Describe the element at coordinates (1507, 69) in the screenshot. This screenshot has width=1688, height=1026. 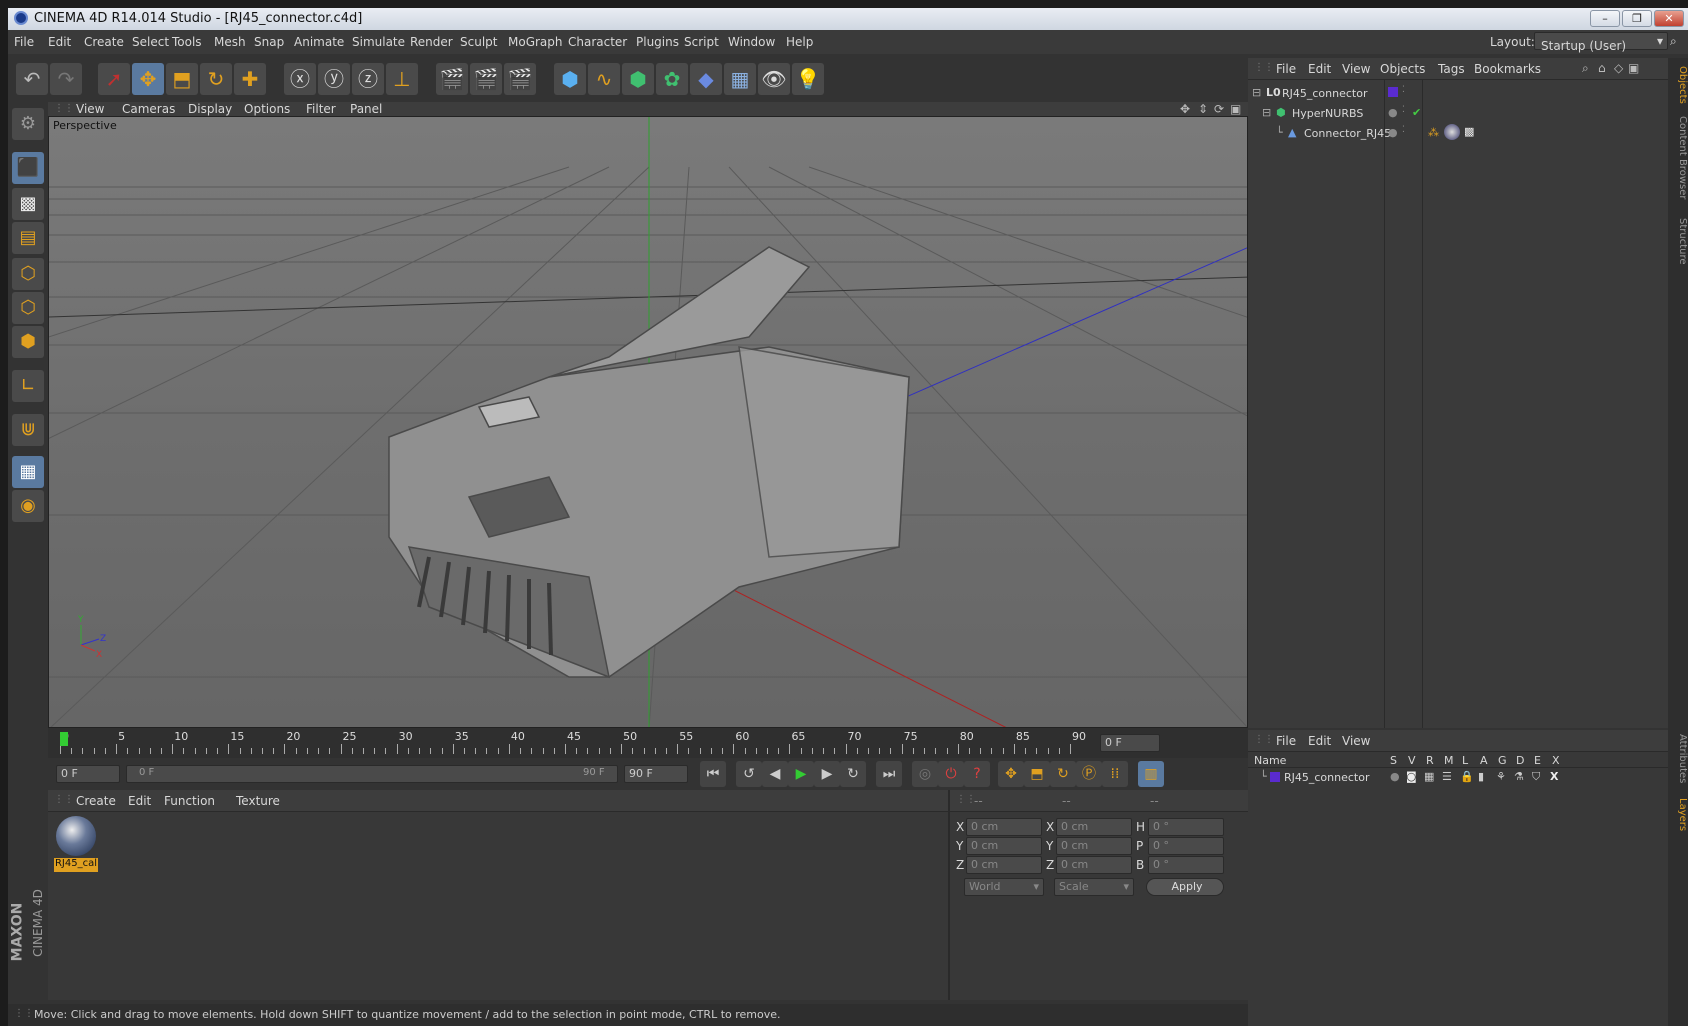
I see `om-menu-bookmarks: Bookmarks` at that location.